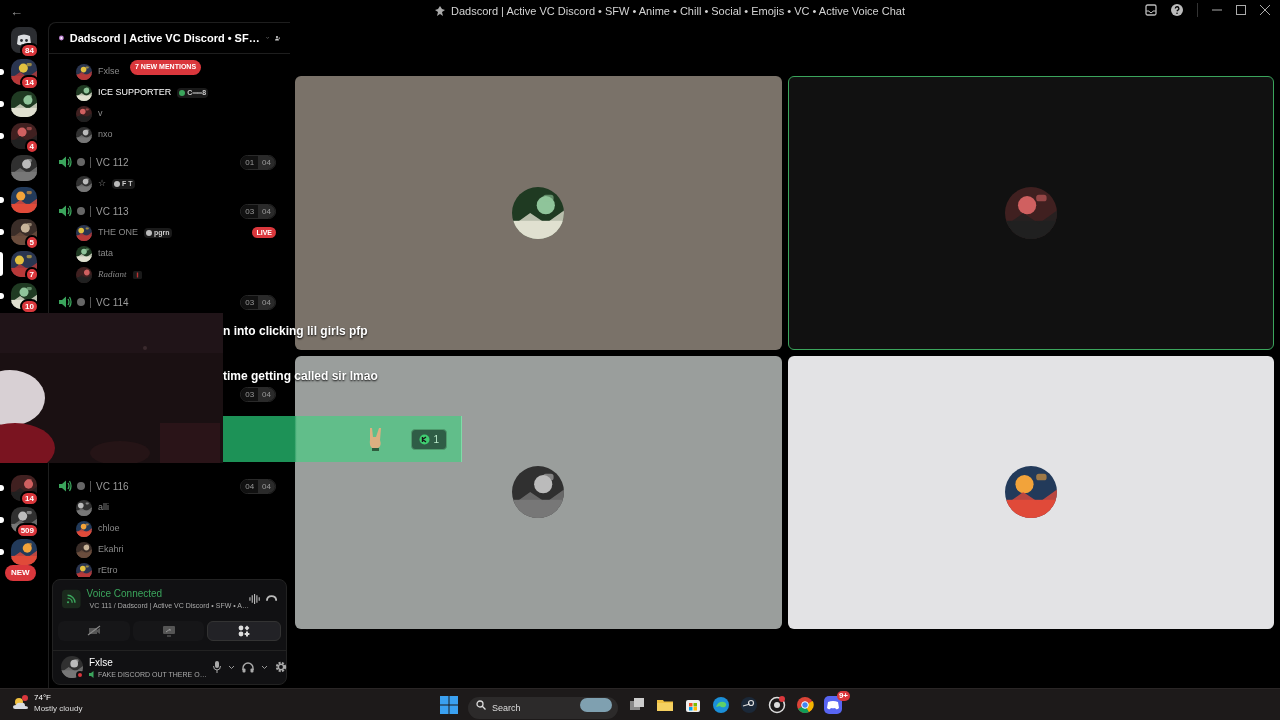 The height and width of the screenshot is (720, 1280). Describe the element at coordinates (103, 507) in the screenshot. I see `member-name: alli` at that location.